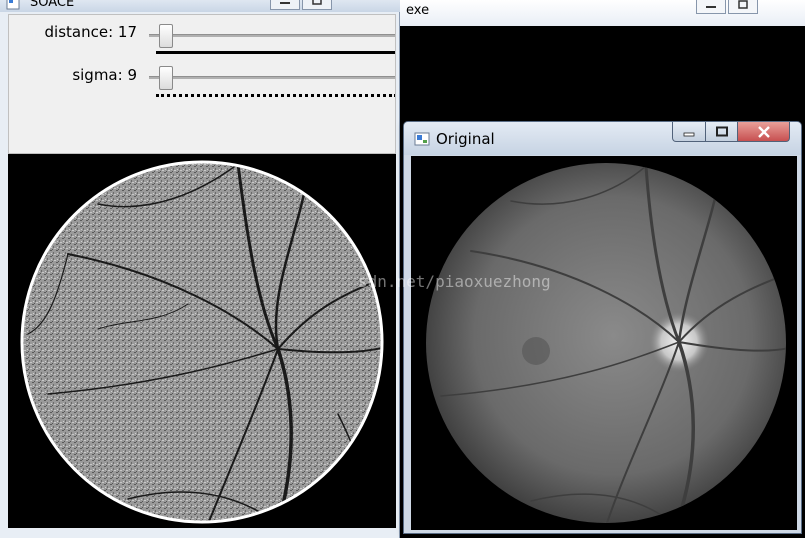  Describe the element at coordinates (104, 75) in the screenshot. I see `sigma-label: sigma: 9` at that location.